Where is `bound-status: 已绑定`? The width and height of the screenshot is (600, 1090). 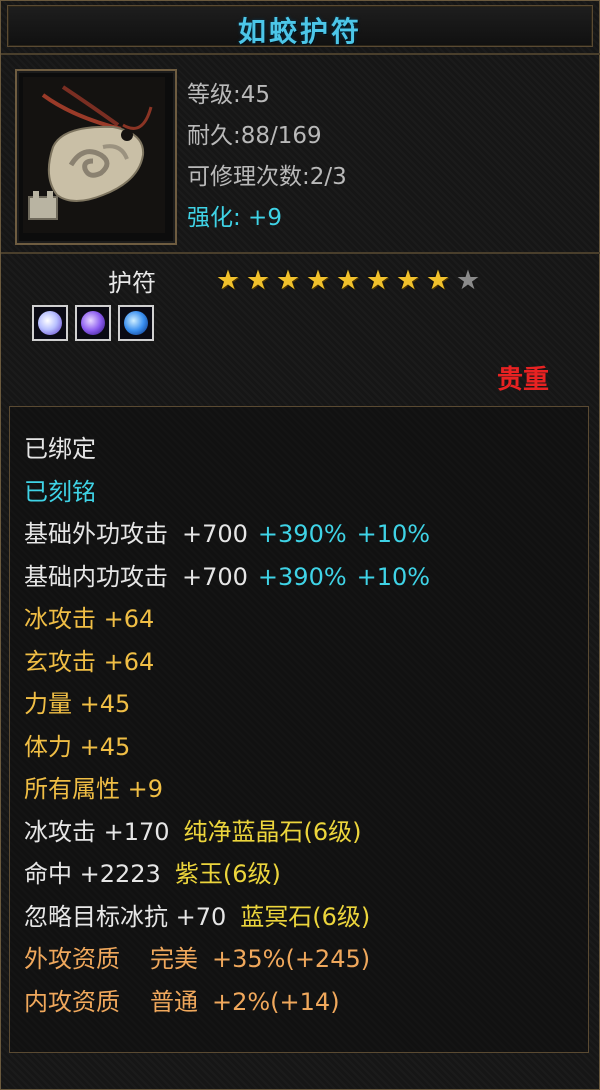
bound-status: 已绑定 is located at coordinates (60, 449).